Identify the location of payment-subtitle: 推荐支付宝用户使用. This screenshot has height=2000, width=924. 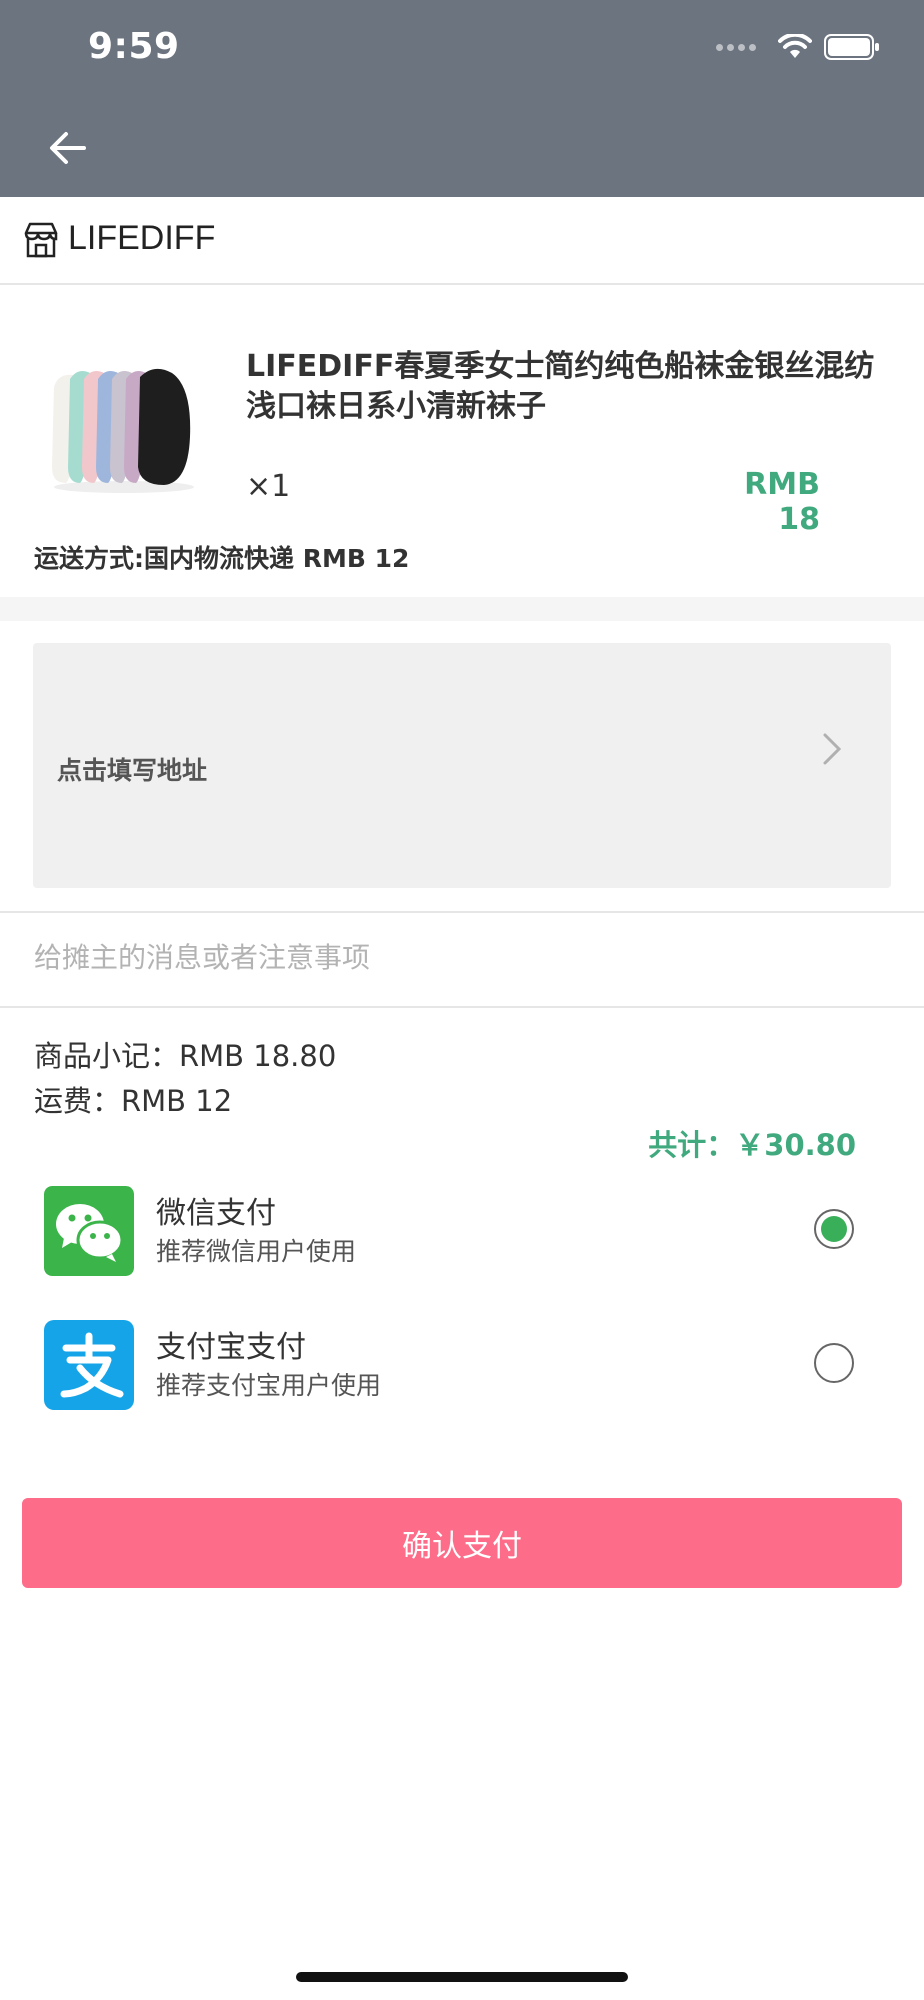
(269, 1385).